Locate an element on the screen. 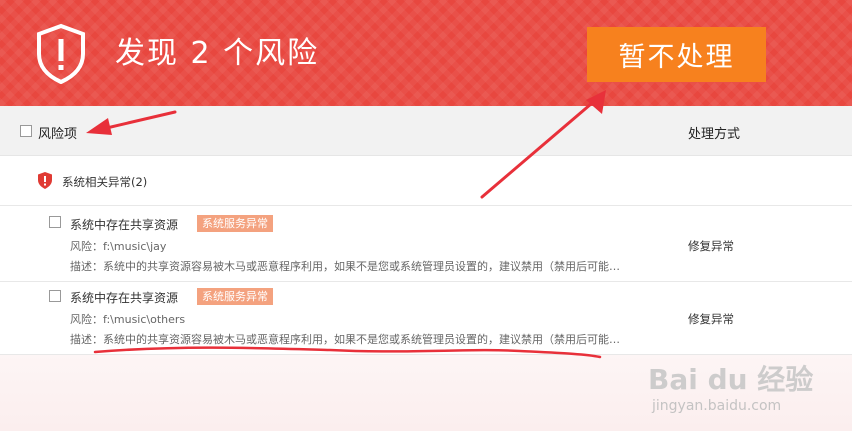  watermark: Bai du 经验 jingyan.baidu.com is located at coordinates (748, 393).